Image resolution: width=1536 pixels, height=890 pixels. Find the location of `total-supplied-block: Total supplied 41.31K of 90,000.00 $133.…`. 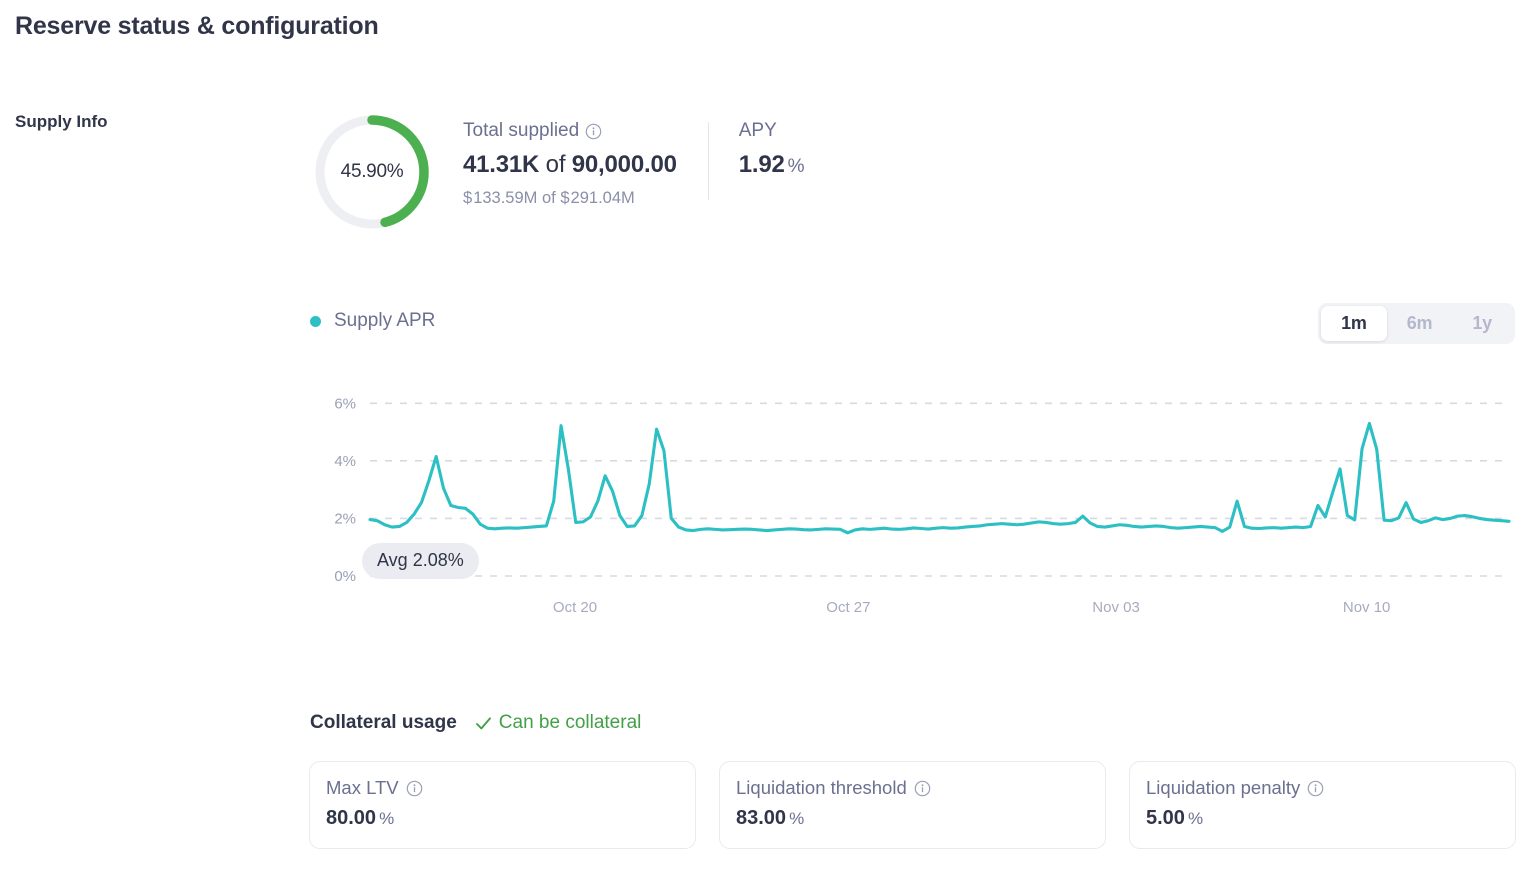

total-supplied-block: Total supplied 41.31K of 90,000.00 $133.… is located at coordinates (570, 159).